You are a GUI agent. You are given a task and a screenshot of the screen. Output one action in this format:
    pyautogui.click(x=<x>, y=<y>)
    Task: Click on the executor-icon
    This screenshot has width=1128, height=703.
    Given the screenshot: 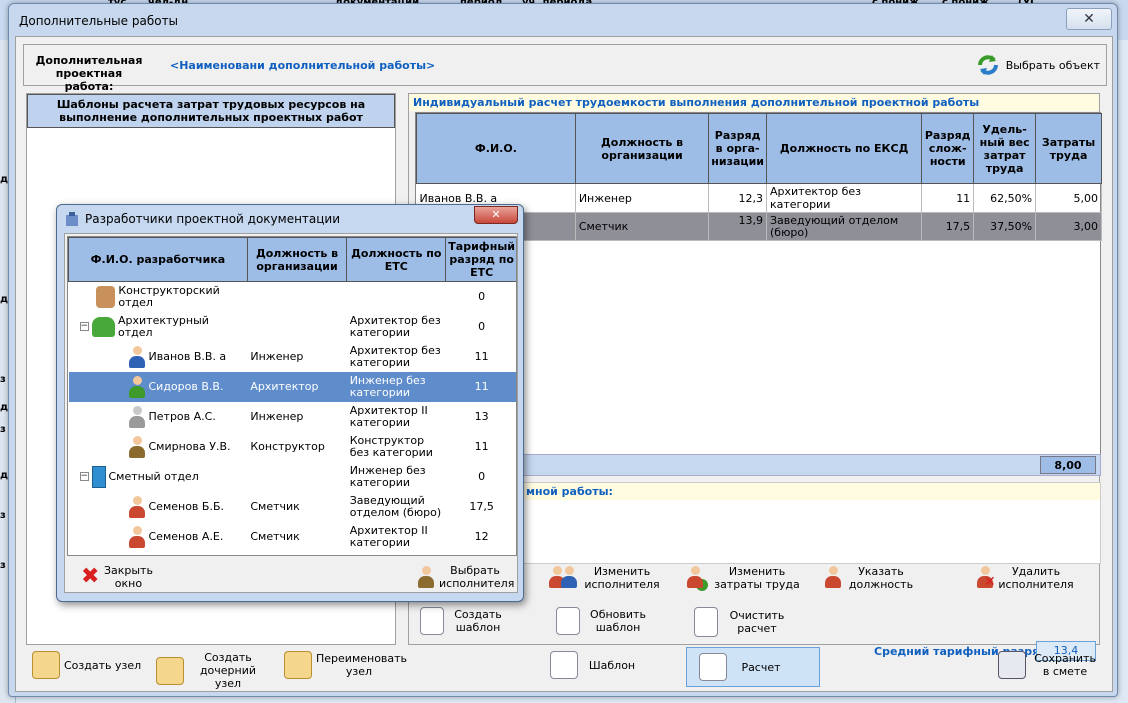 What is the action you would take?
    pyautogui.click(x=426, y=577)
    